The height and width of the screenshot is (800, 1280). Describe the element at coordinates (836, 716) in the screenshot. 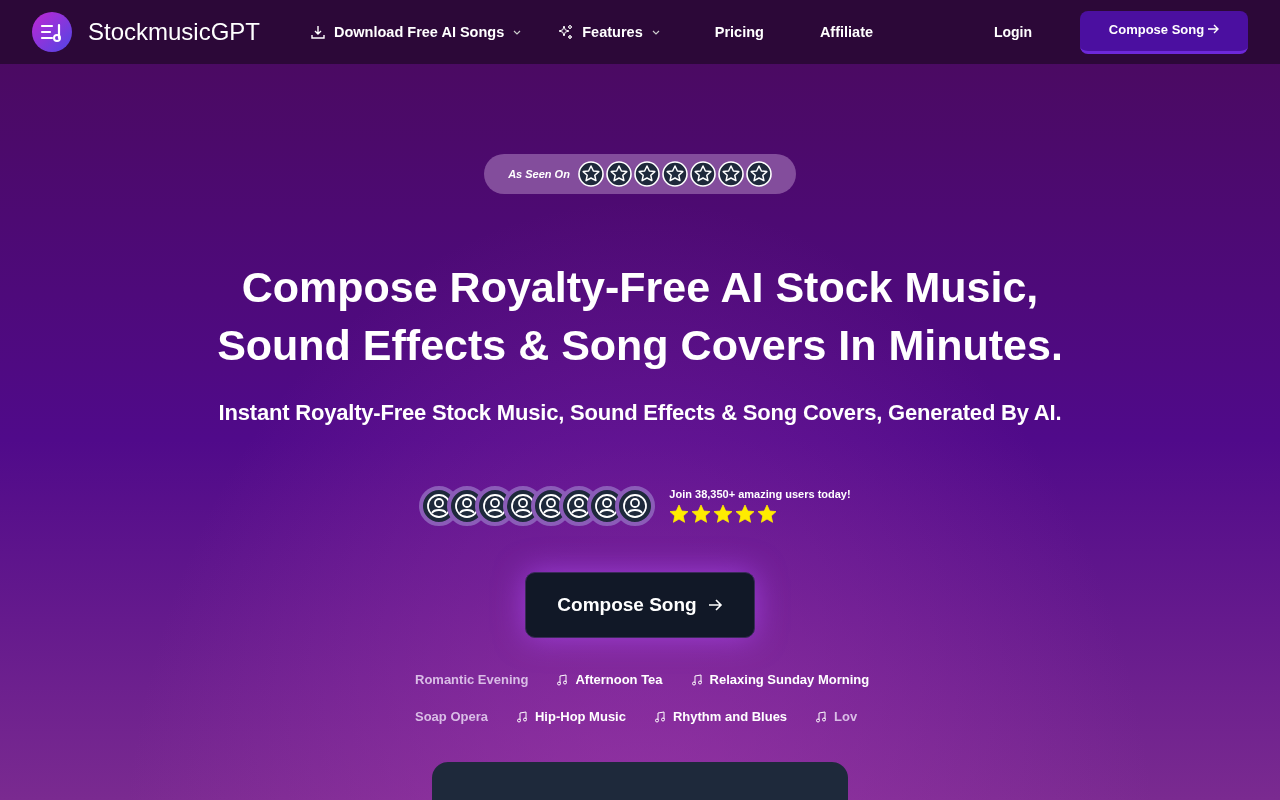

I see `genre-tag: Lov` at that location.